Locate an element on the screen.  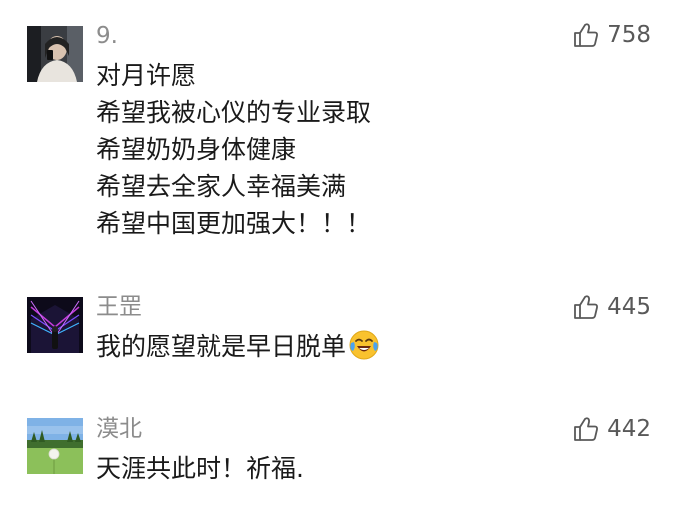
comment-line: 希望中国更加强大！！！ is located at coordinates (234, 223).